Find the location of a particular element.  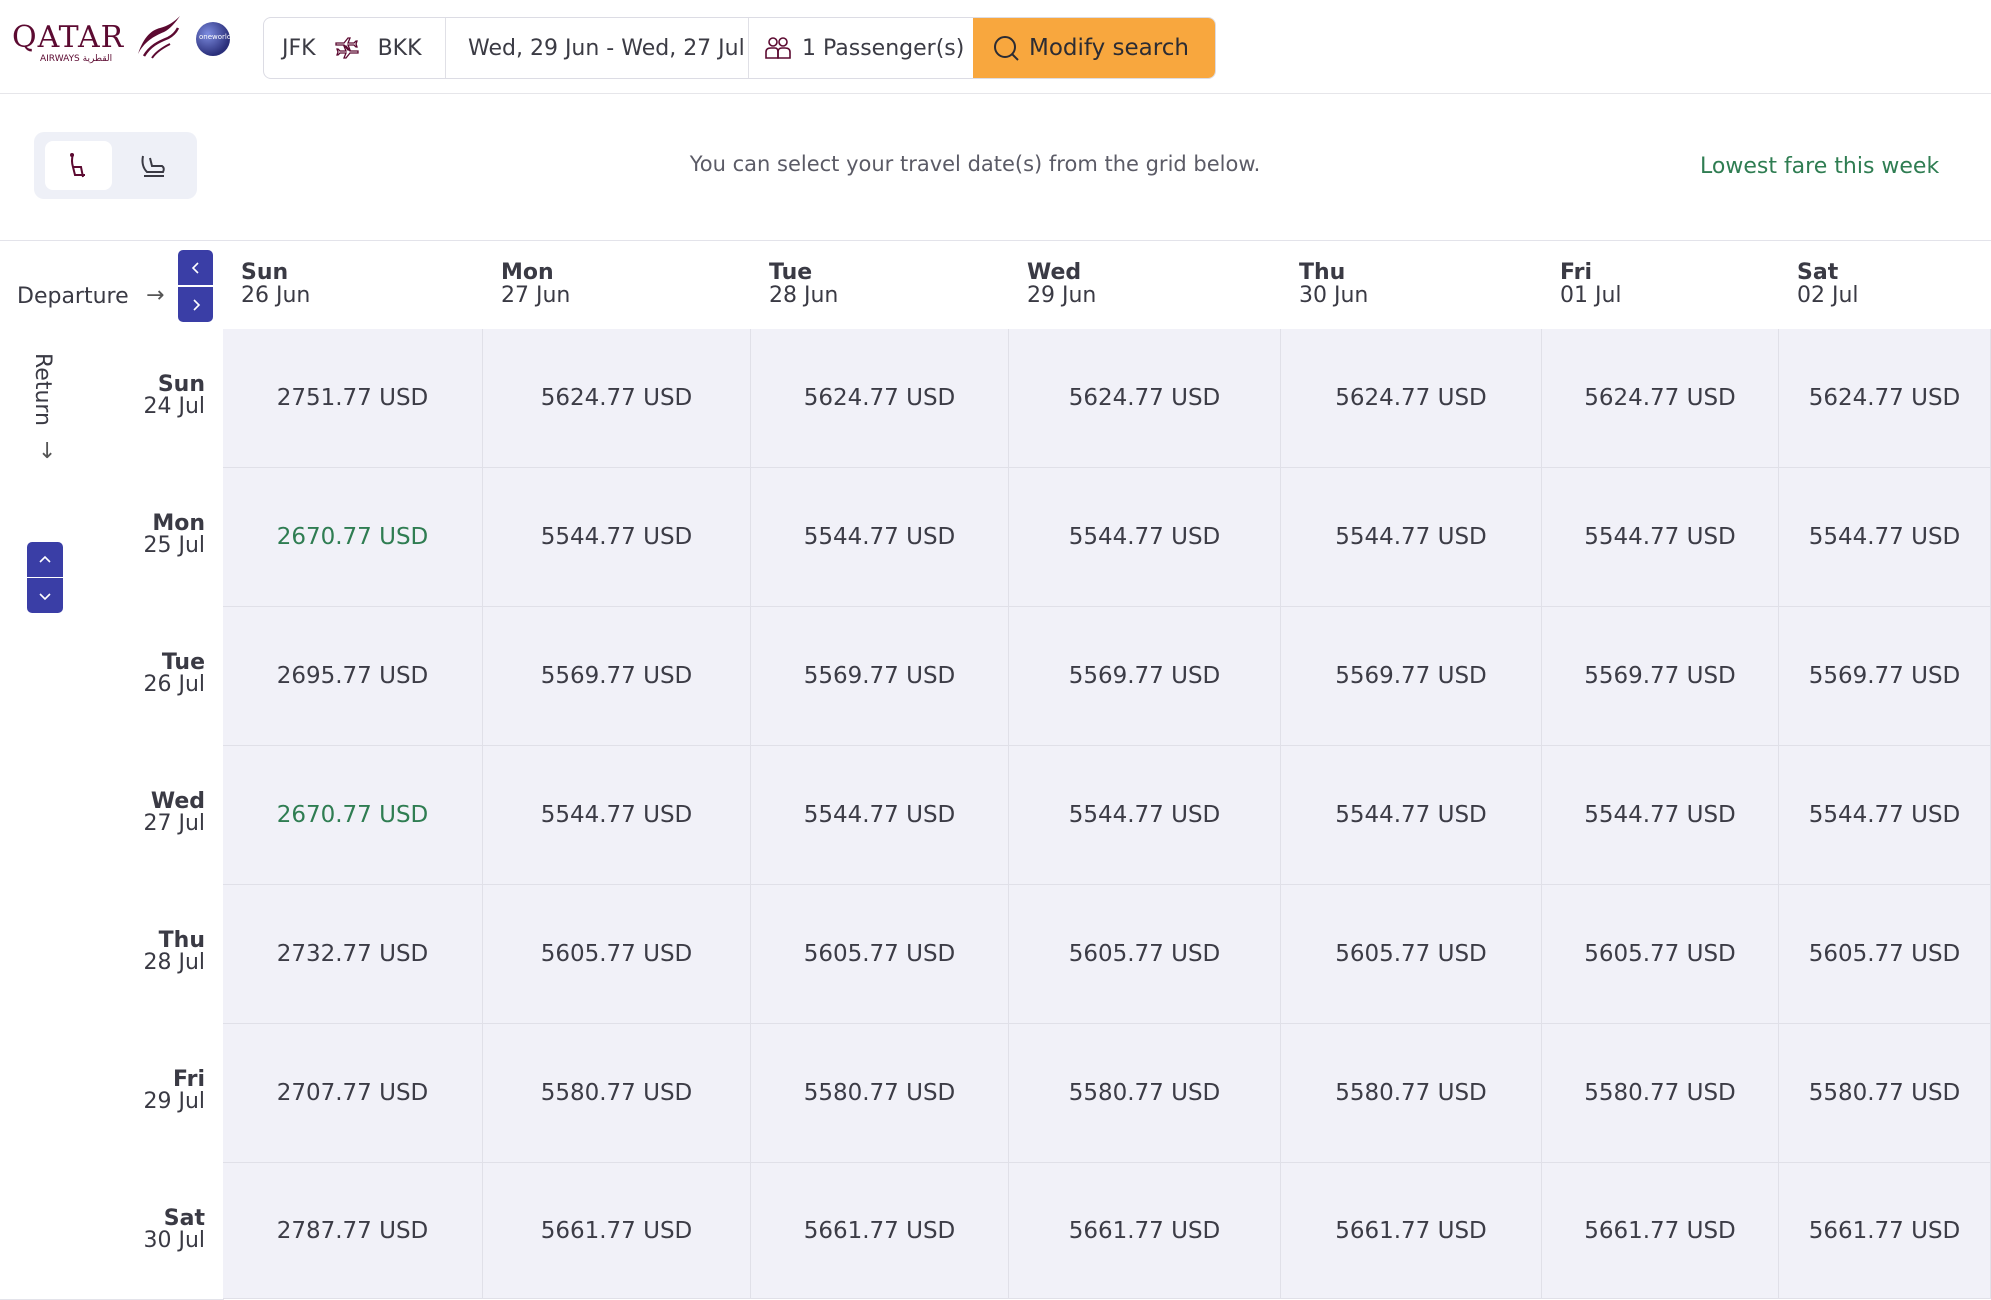

departure-weekday: Fri is located at coordinates (1576, 272).